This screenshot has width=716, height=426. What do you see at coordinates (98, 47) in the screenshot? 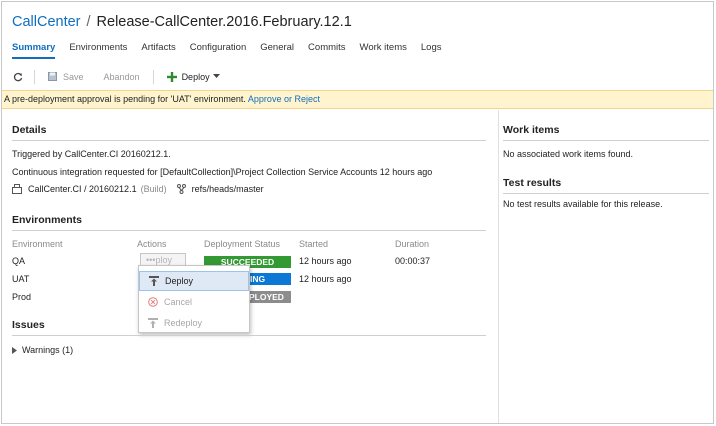
I see `tab-environments: Environments` at bounding box center [98, 47].